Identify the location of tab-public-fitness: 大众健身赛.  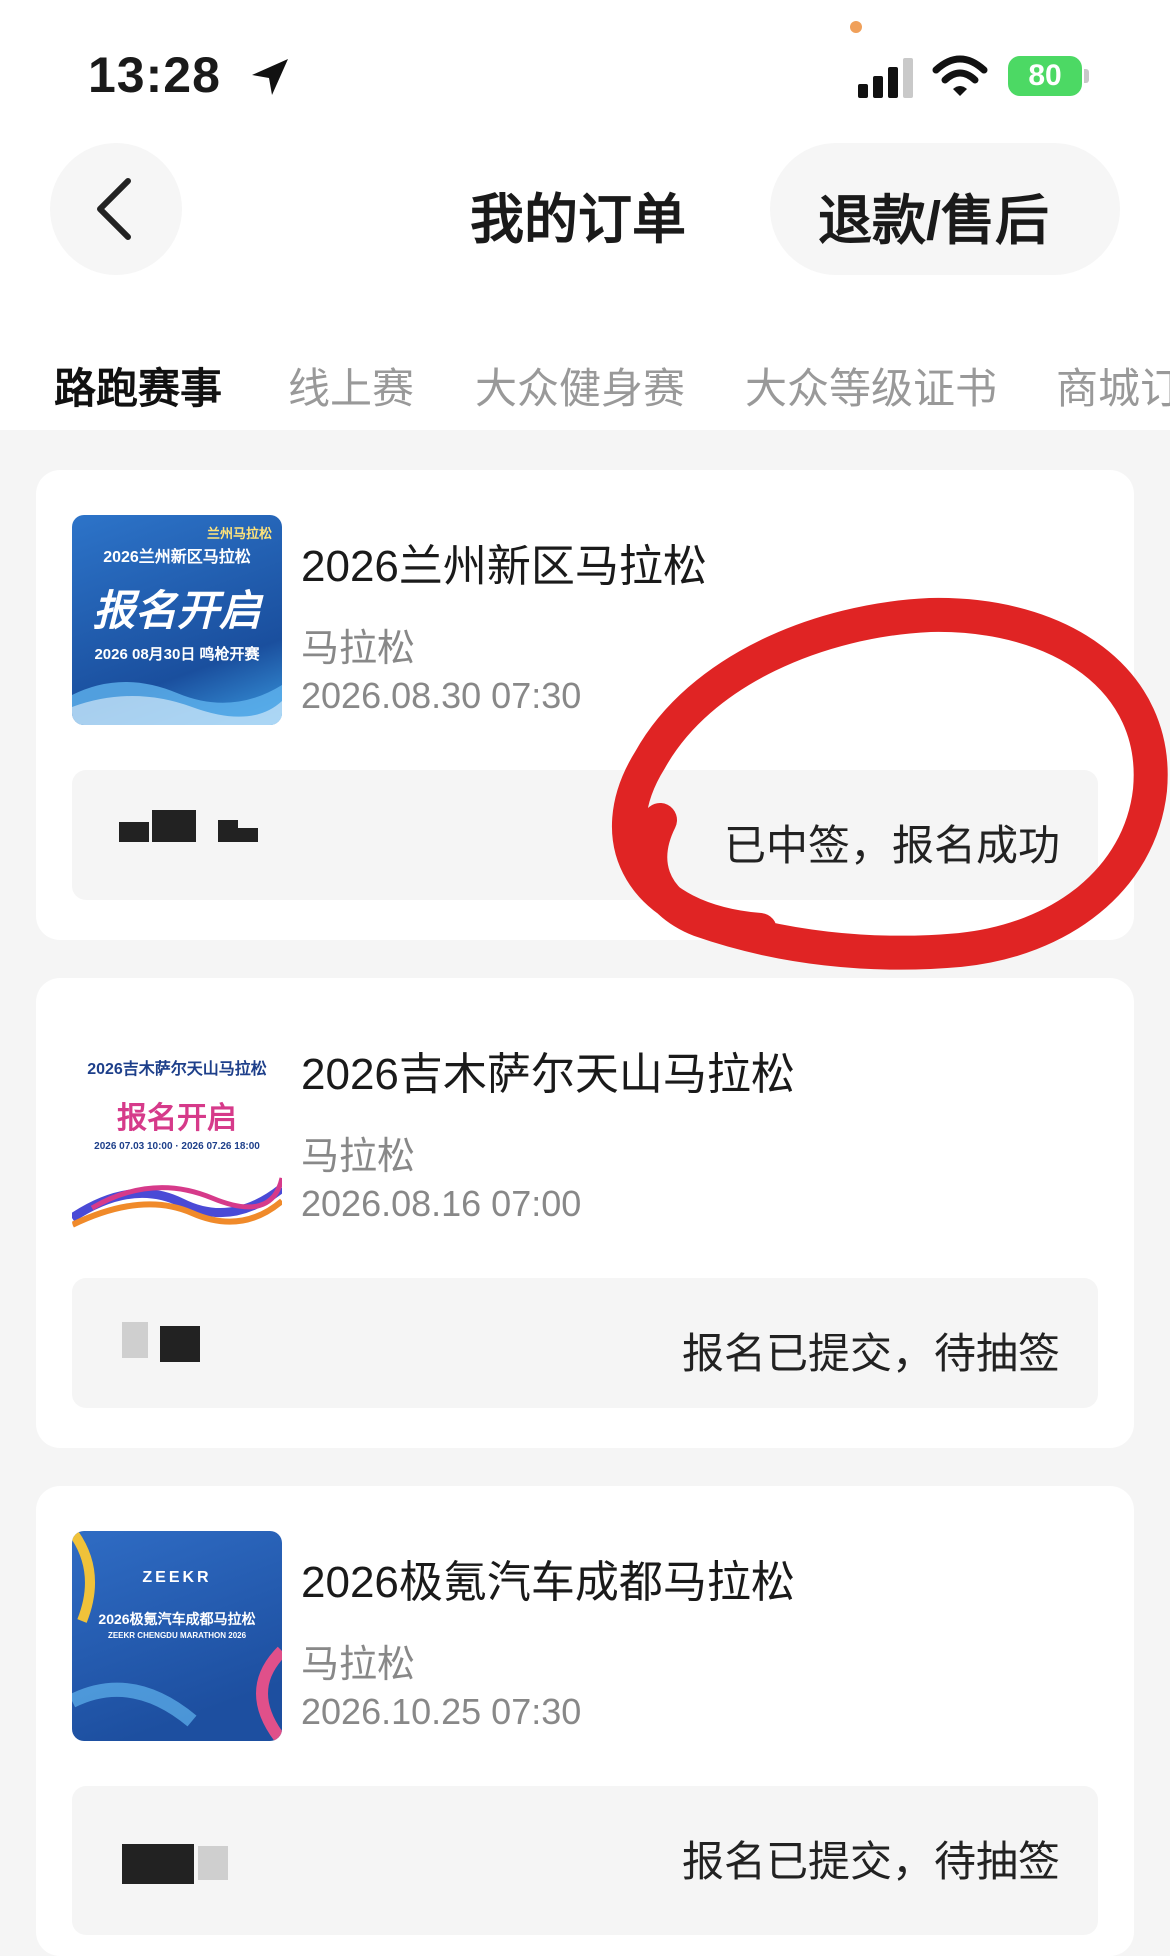
(580, 385).